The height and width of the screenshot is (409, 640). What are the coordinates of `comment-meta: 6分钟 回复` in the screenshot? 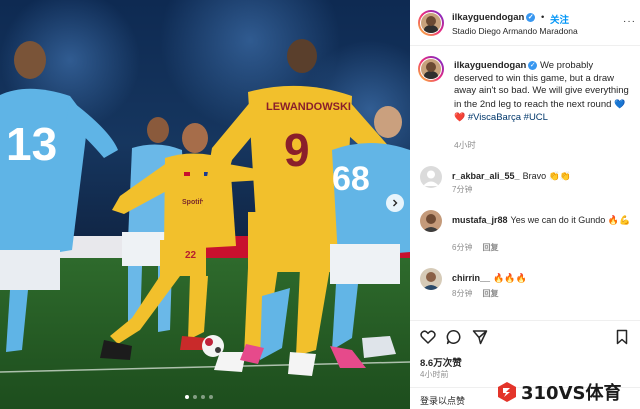 It's located at (480, 247).